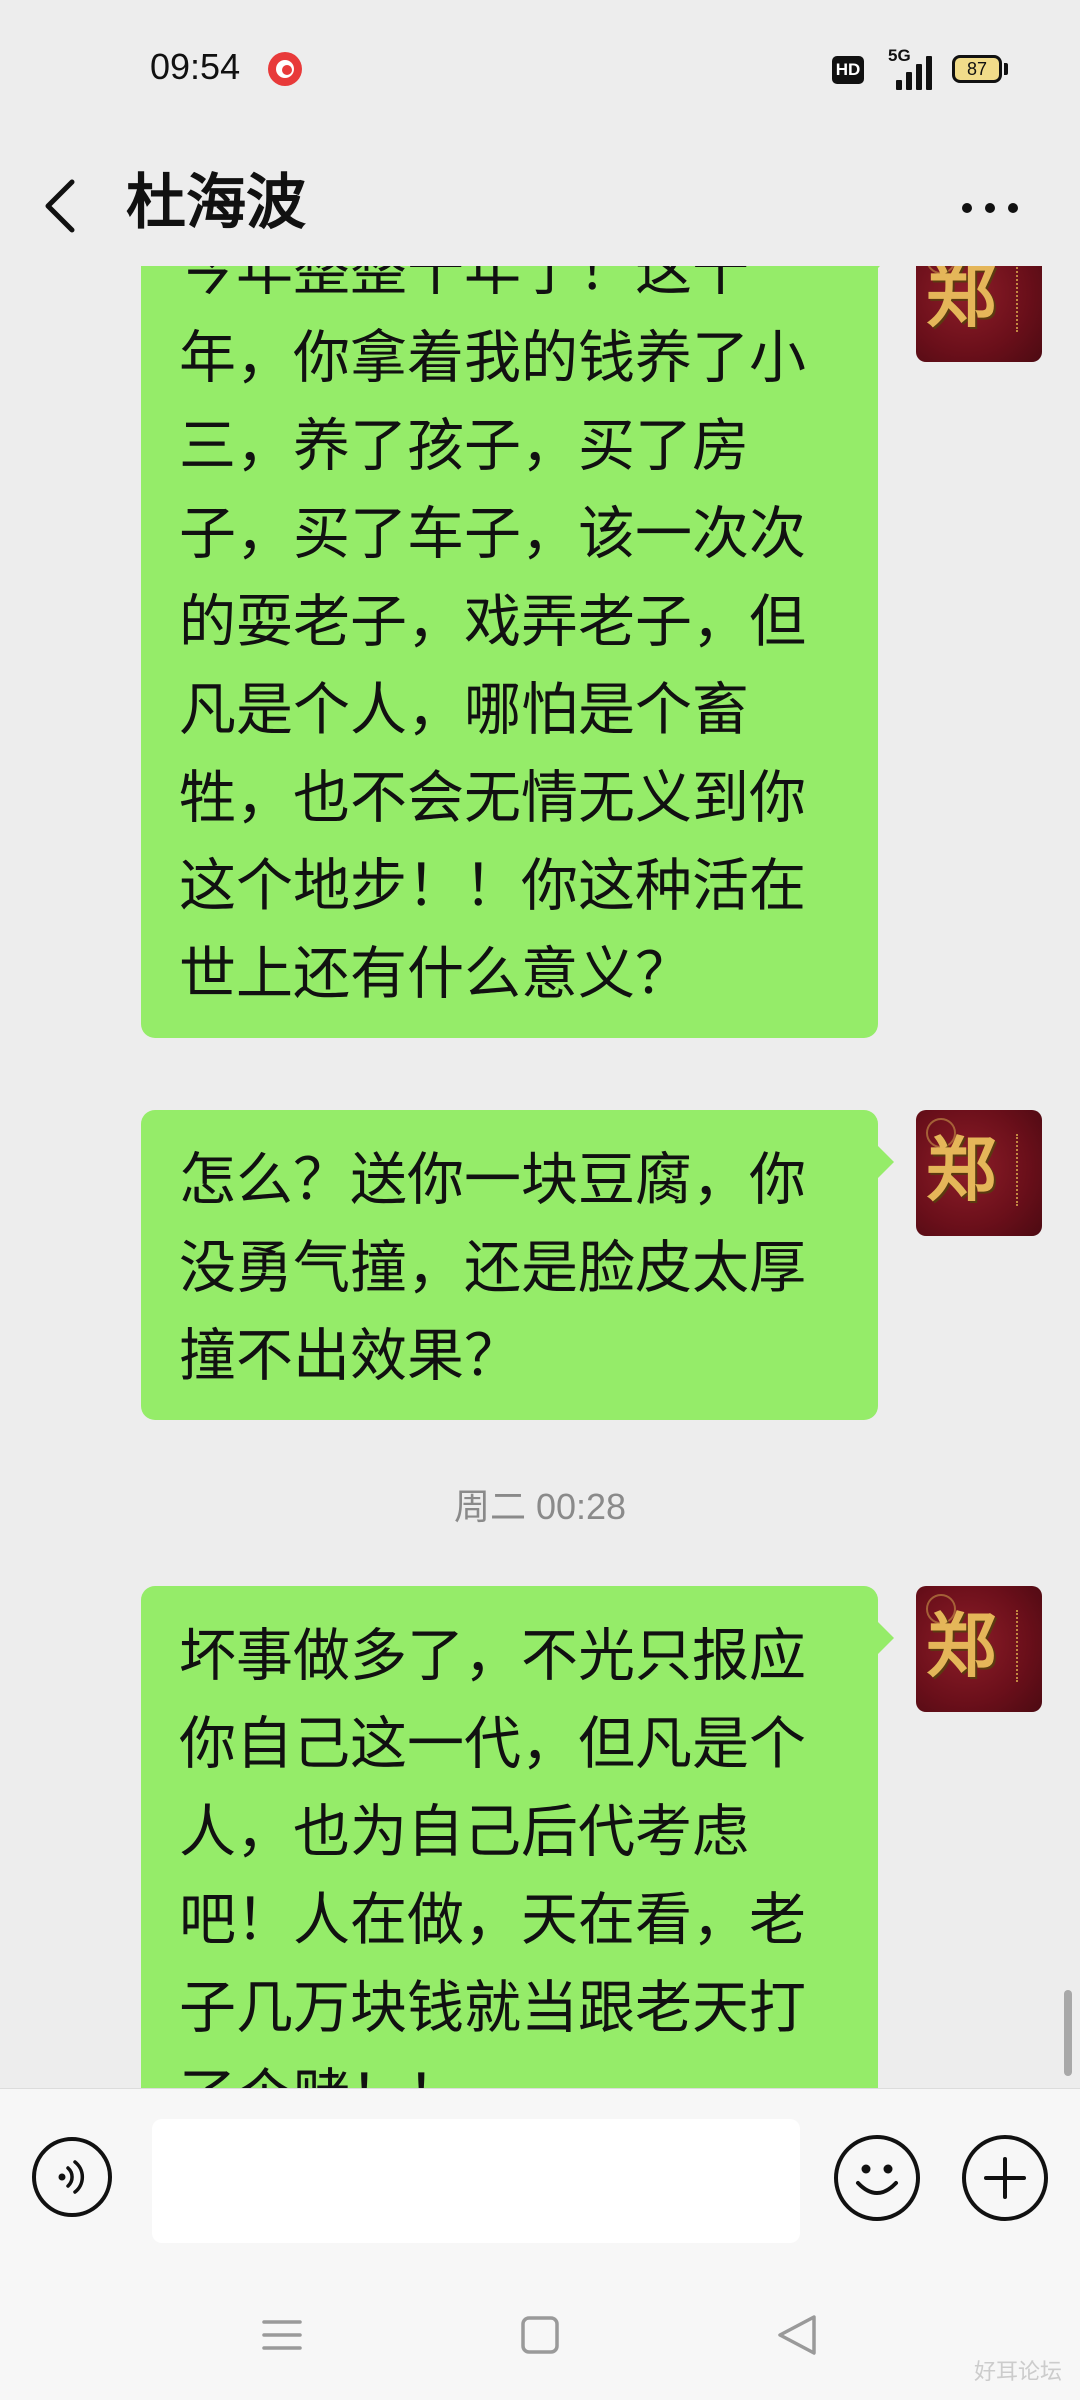  I want to click on hd-icon: HD, so click(848, 70).